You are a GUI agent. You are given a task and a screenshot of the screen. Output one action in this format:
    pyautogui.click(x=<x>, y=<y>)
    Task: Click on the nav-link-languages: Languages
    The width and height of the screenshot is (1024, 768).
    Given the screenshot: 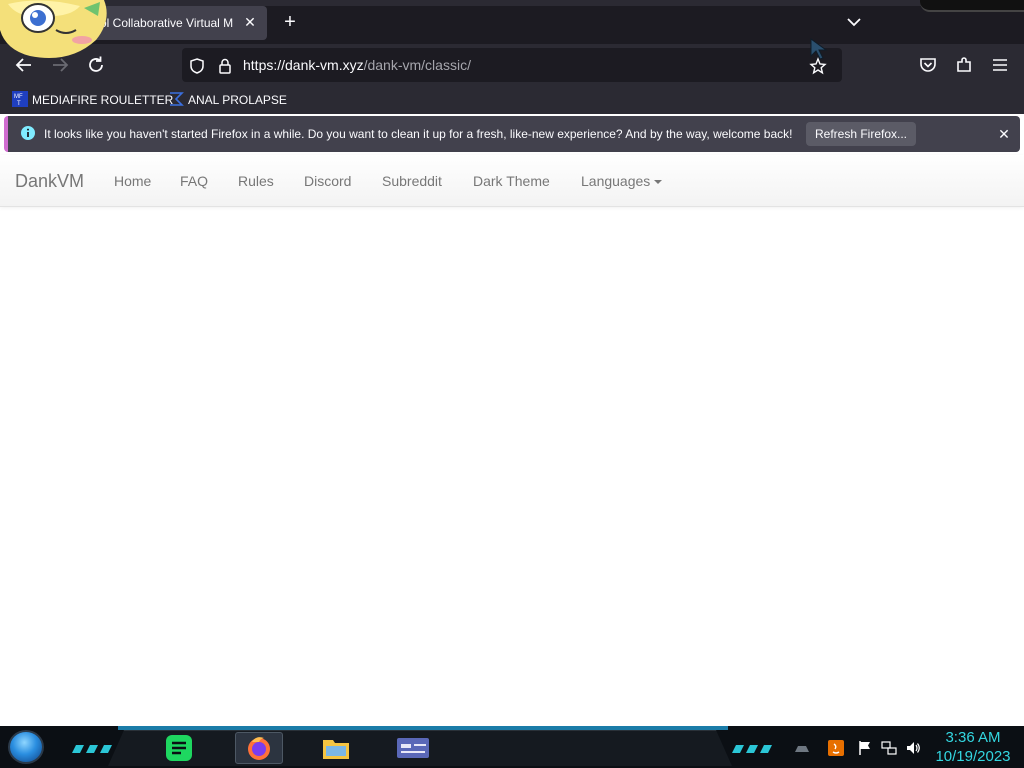 What is the action you would take?
    pyautogui.click(x=622, y=181)
    